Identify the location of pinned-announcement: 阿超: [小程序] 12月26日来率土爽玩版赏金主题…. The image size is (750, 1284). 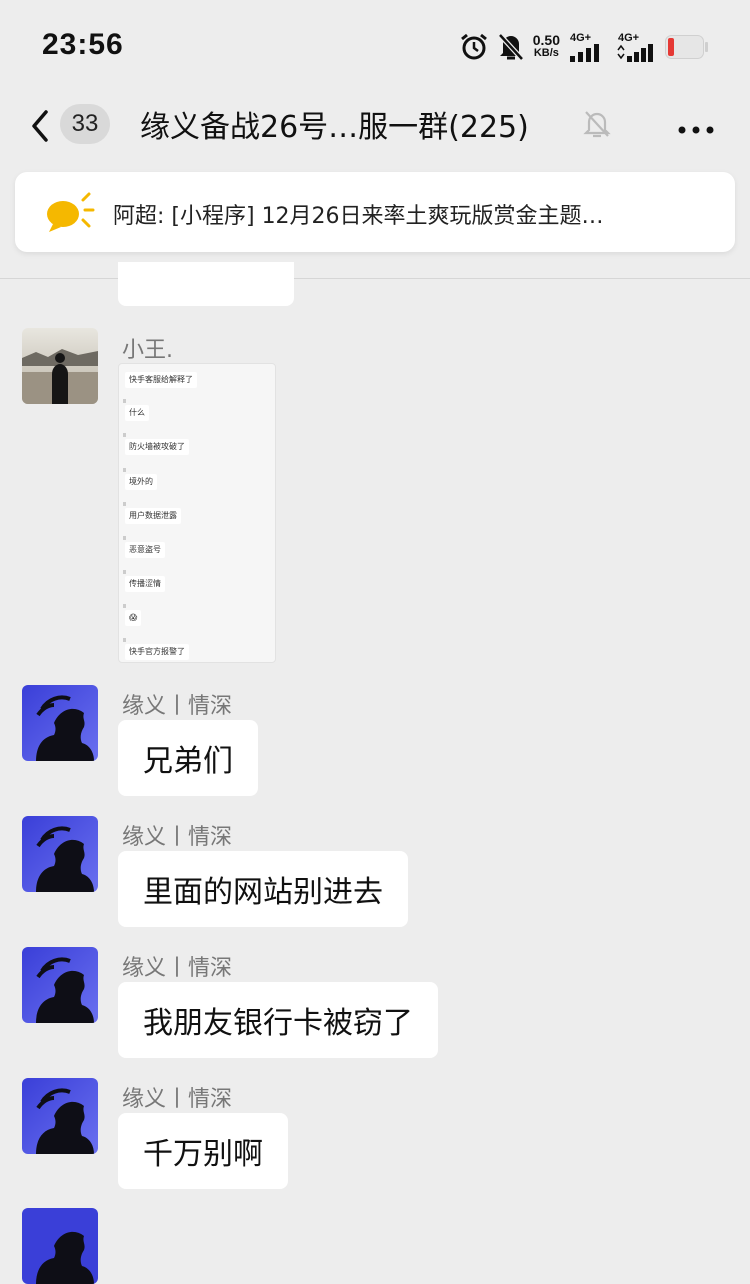
(375, 212).